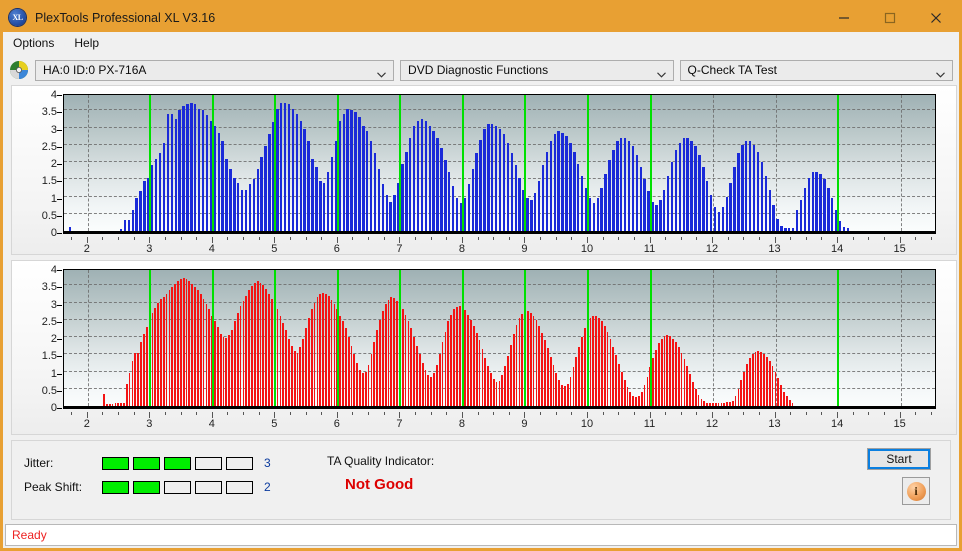  Describe the element at coordinates (39, 463) in the screenshot. I see `jitter-label: Jitter:` at that location.